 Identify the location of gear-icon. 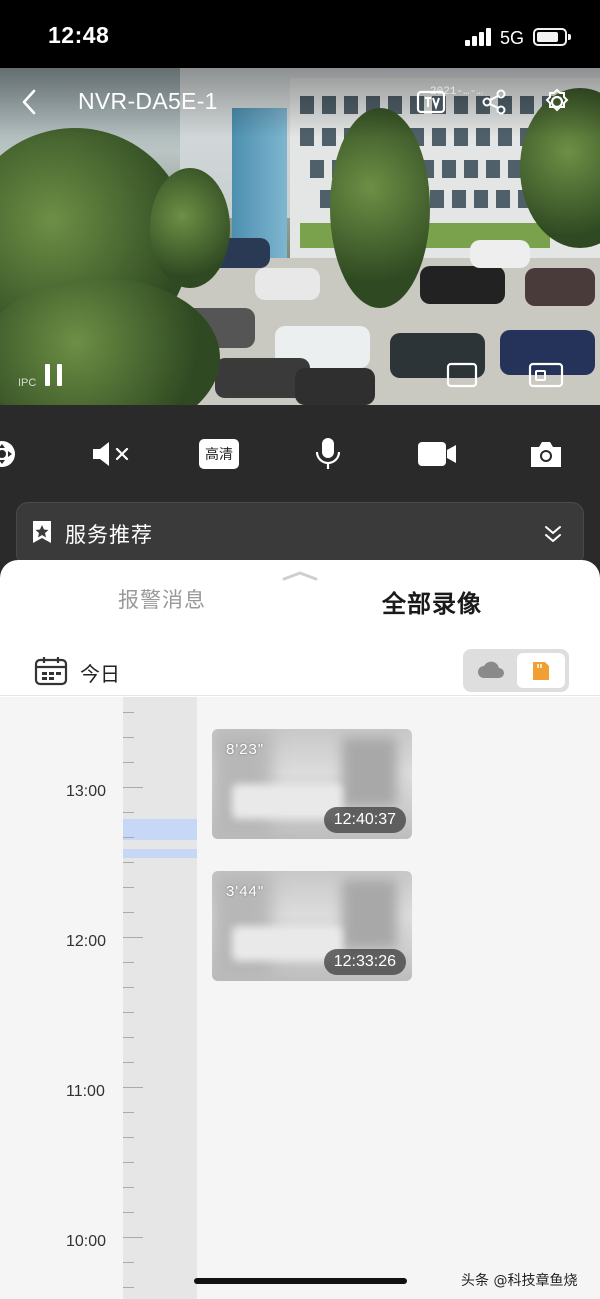
(557, 102).